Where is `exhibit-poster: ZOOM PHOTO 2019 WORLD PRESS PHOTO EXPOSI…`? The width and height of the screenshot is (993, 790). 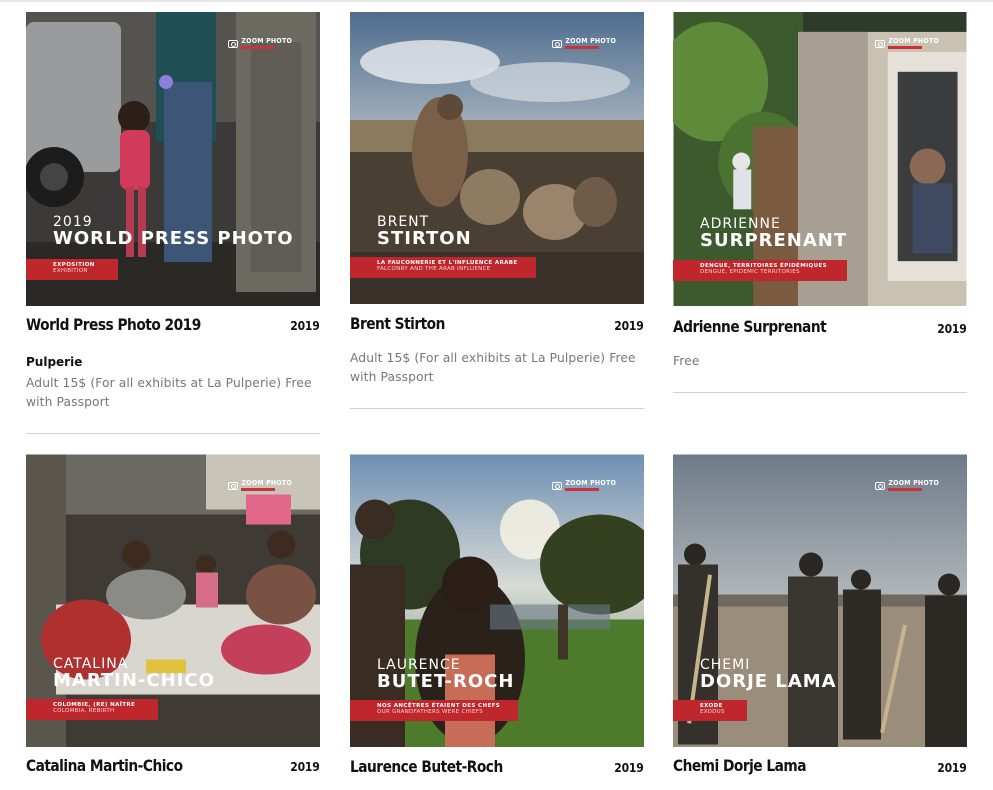 exhibit-poster: ZOOM PHOTO 2019 WORLD PRESS PHOTO EXPOSI… is located at coordinates (173, 159).